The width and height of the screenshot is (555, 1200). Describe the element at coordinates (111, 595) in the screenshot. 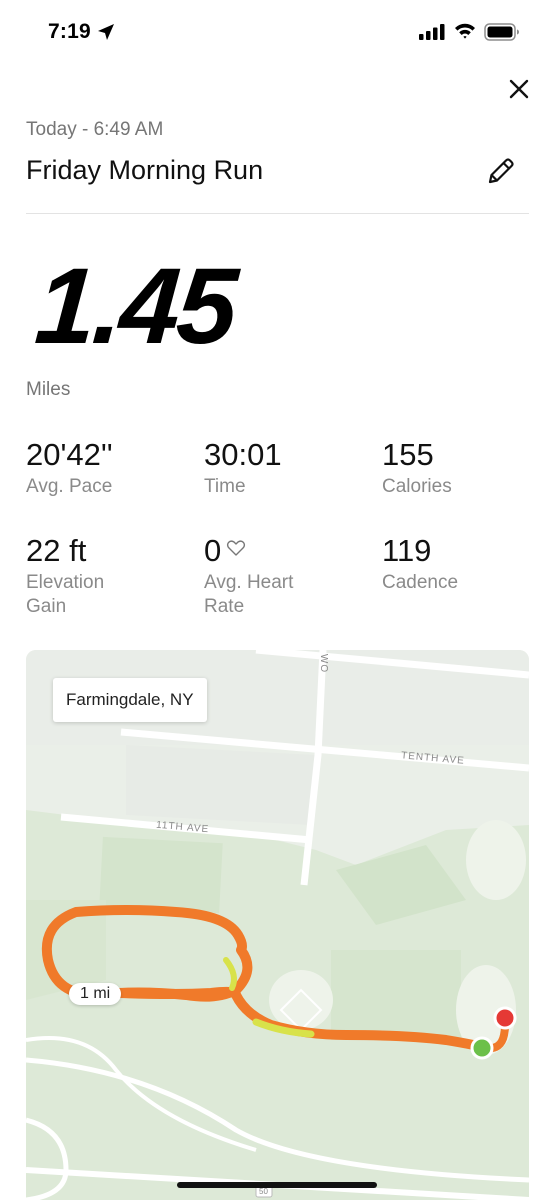

I see `elevation-label: Elevation Gain` at that location.